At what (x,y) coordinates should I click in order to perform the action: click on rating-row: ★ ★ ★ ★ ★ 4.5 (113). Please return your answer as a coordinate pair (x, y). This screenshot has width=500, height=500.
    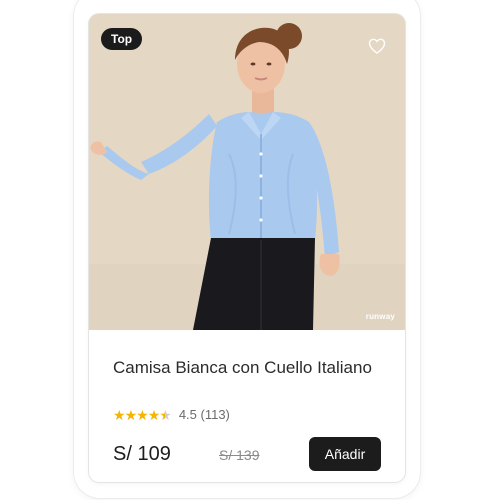
    Looking at the image, I should click on (171, 415).